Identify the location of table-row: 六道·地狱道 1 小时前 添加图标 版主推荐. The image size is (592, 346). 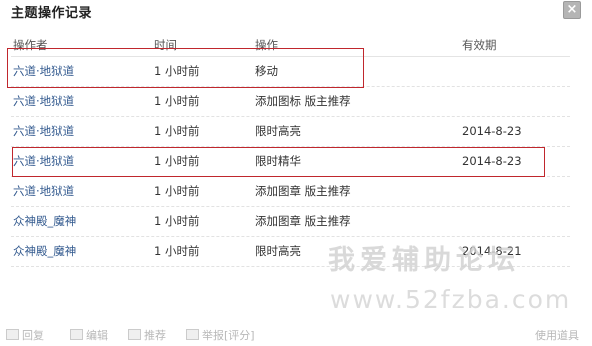
(290, 102).